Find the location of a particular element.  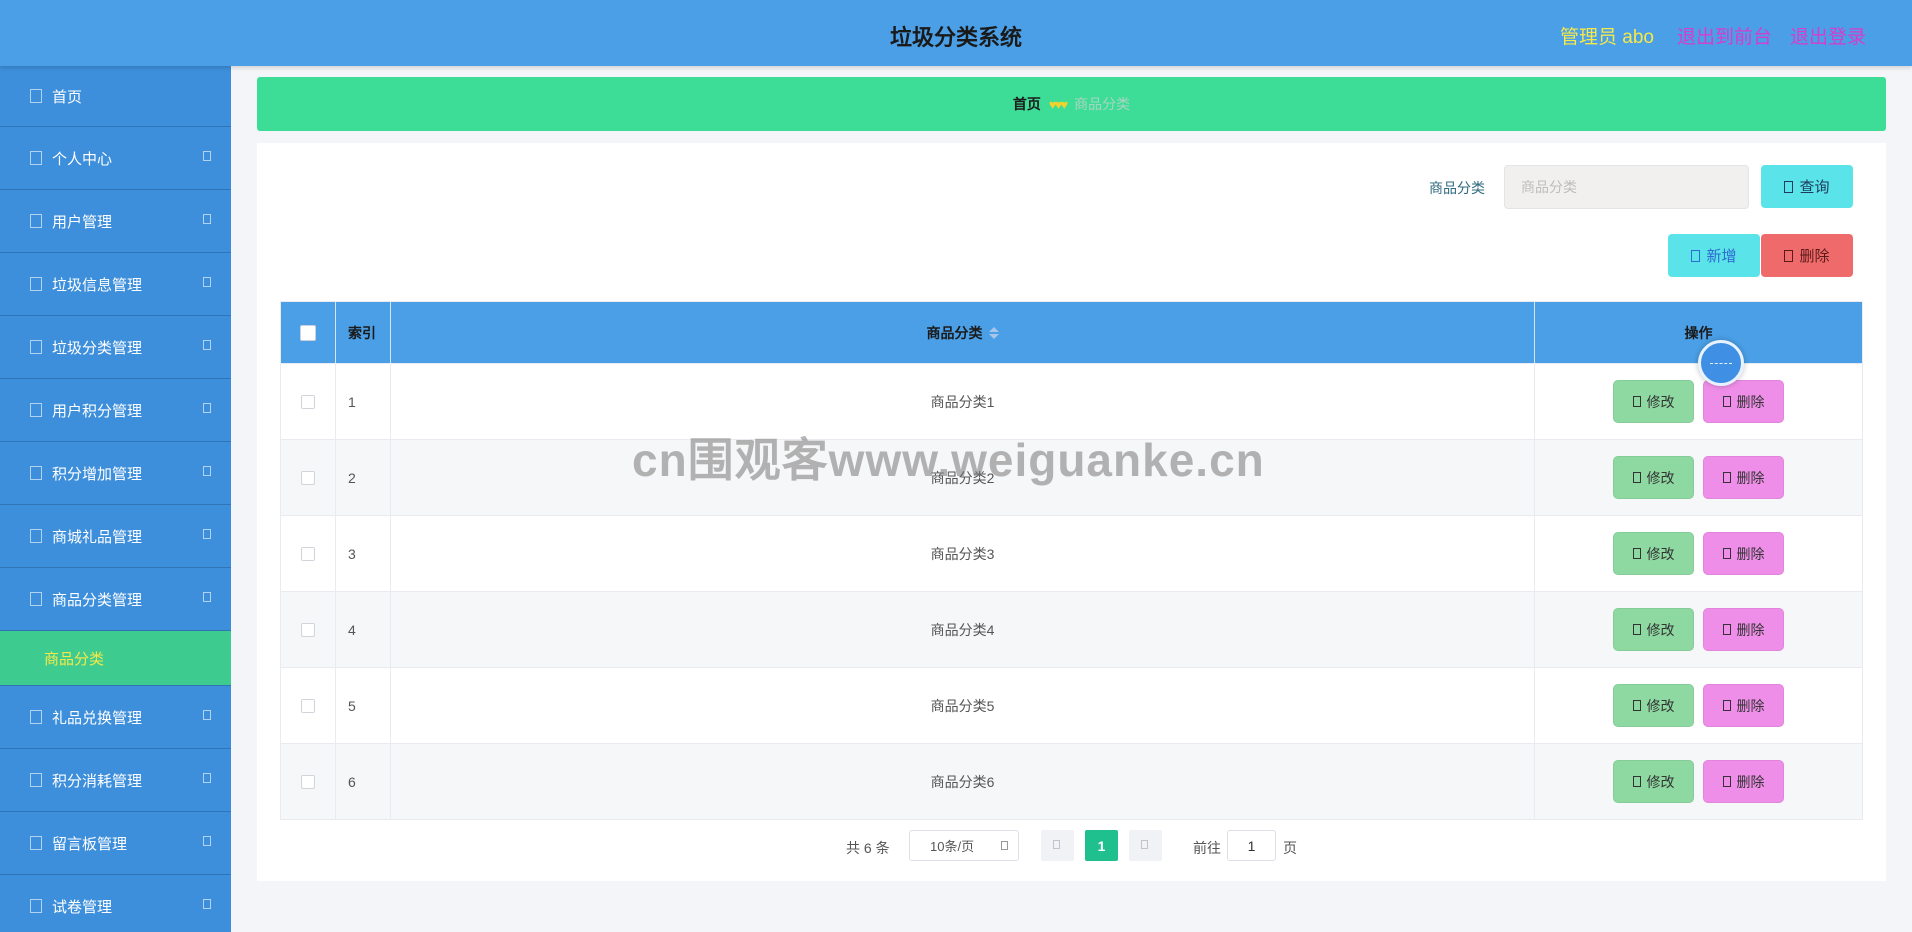

sidebar-item-label: 首页 is located at coordinates (67, 97).